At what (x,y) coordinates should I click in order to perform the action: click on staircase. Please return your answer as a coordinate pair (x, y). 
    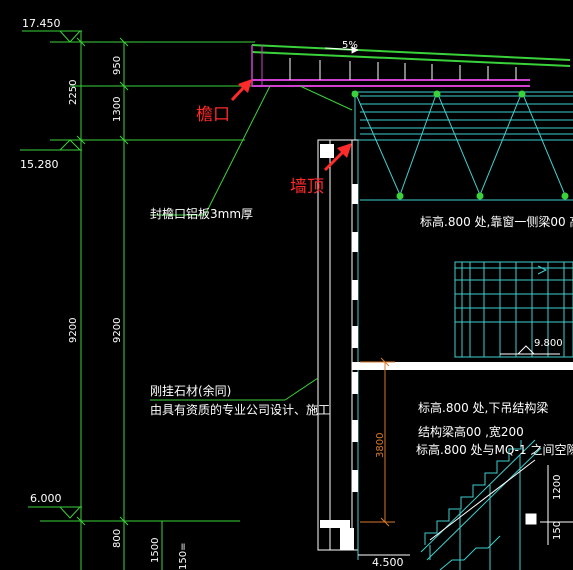
    Looking at the image, I should click on (481, 504).